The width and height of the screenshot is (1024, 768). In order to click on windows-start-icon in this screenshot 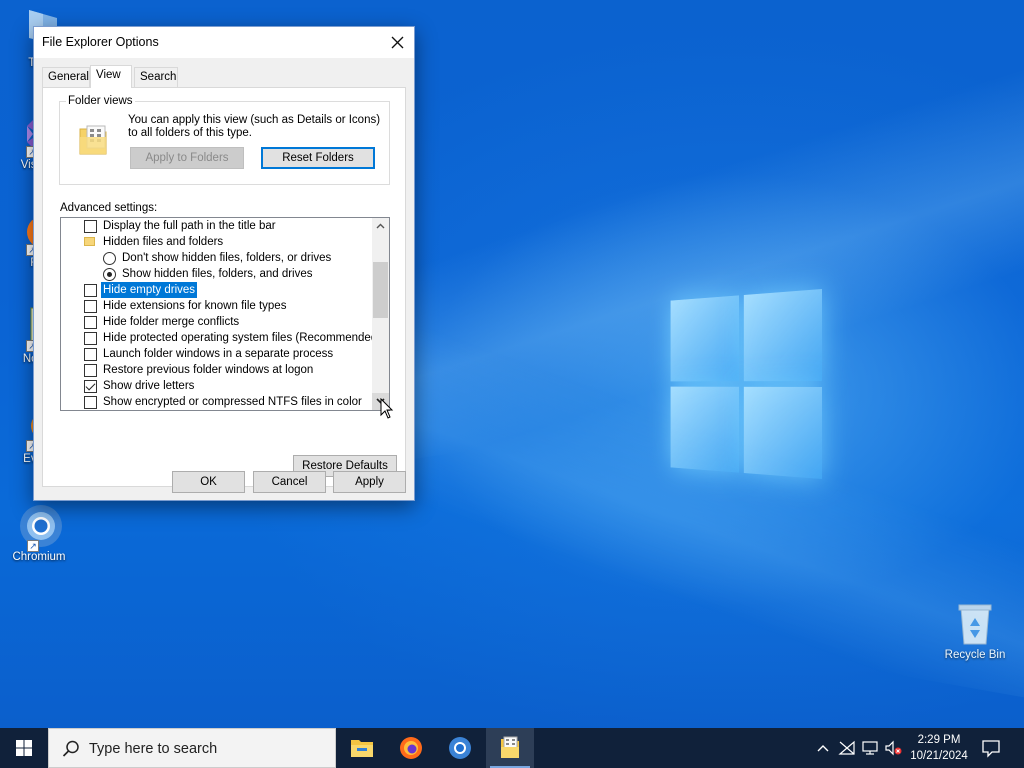, I will do `click(24, 748)`.